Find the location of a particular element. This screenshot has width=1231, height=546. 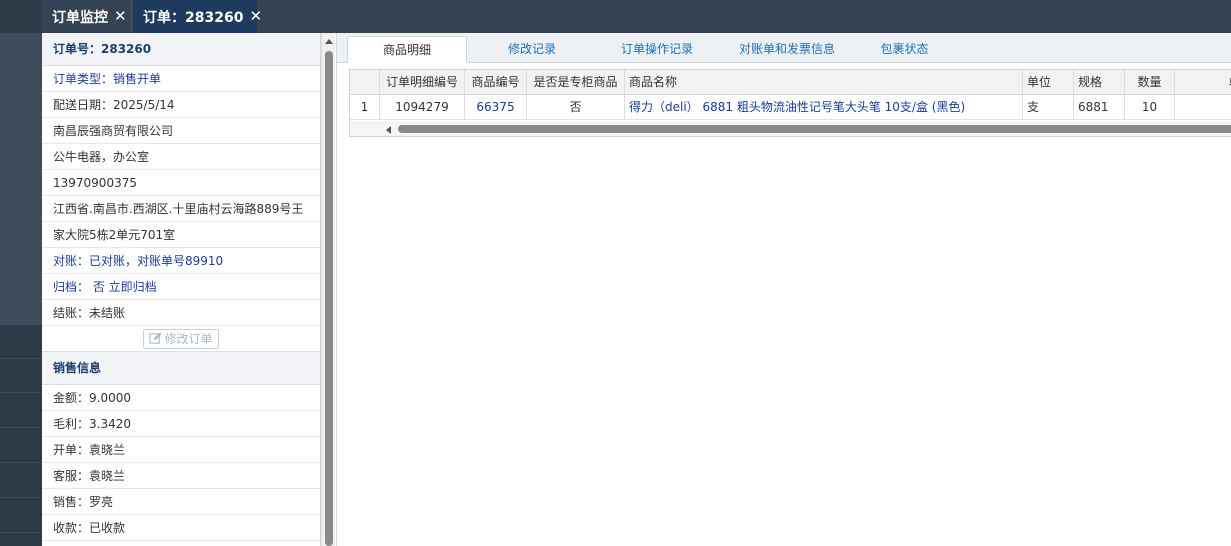

tab-modification-log: 修改记录 is located at coordinates (532, 49).